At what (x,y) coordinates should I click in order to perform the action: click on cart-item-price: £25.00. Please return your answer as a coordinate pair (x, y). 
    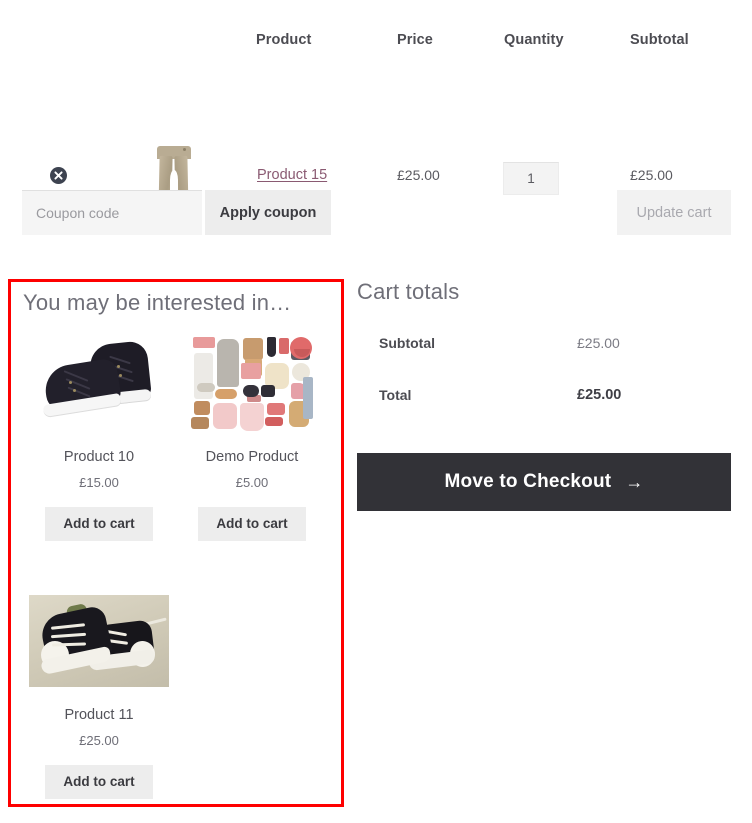
    Looking at the image, I should click on (418, 175).